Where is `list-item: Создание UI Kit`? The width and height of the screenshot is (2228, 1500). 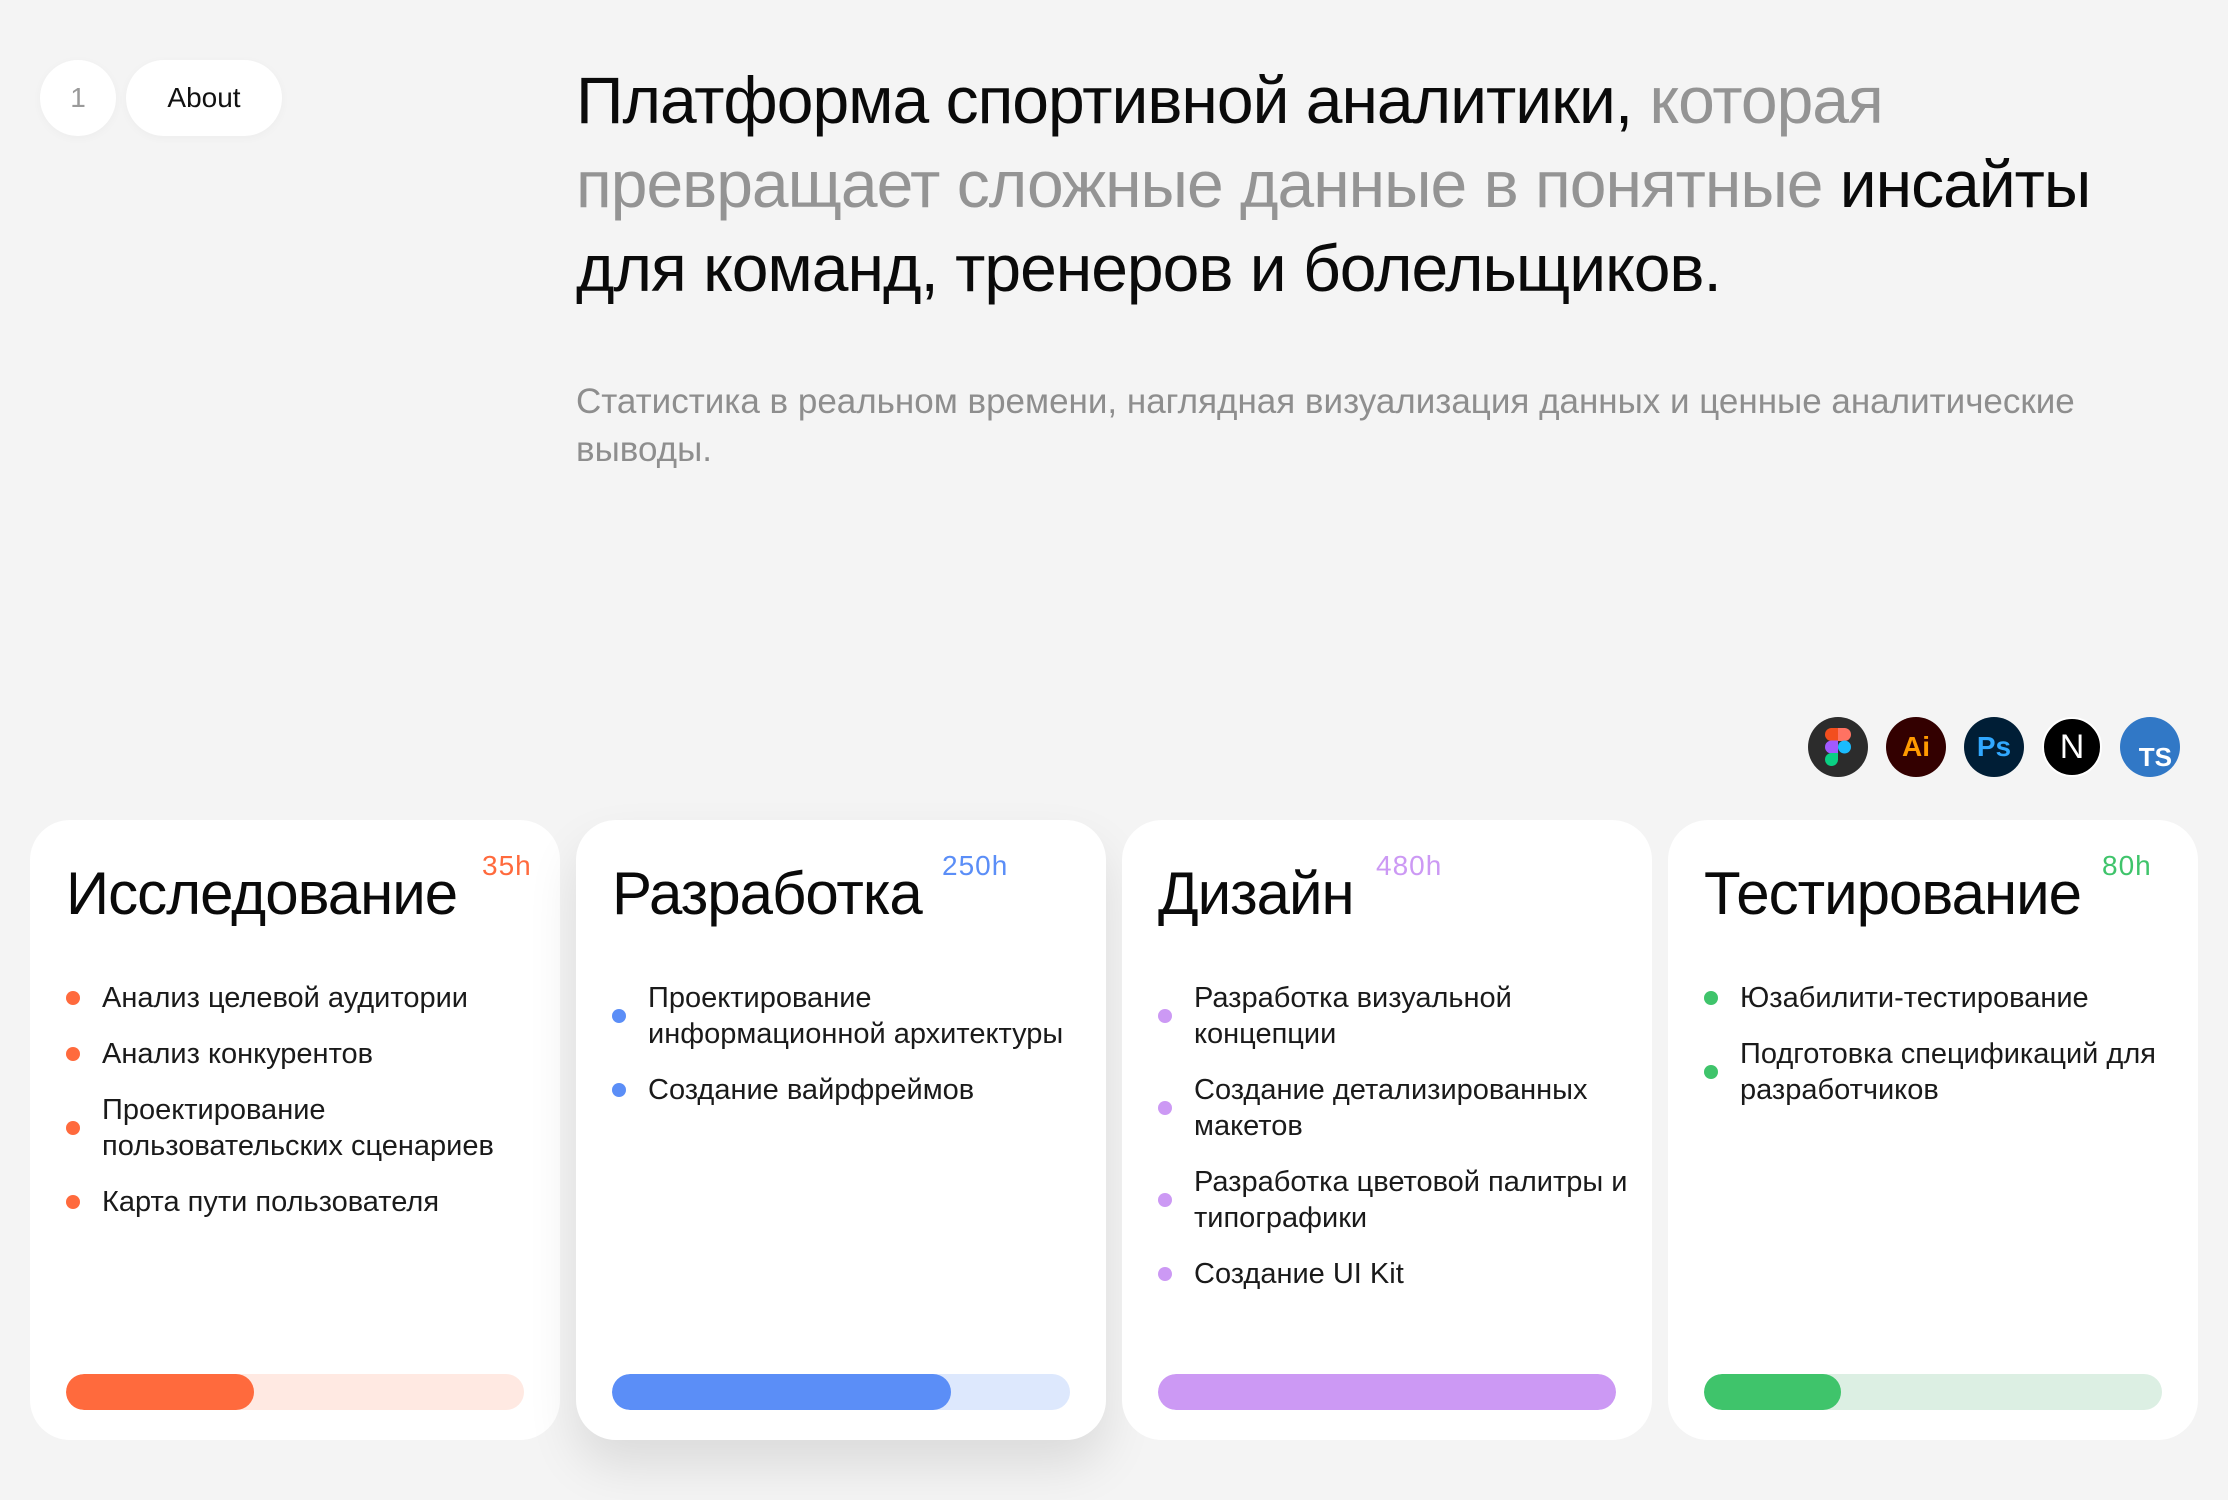 list-item: Создание UI Kit is located at coordinates (1395, 1274).